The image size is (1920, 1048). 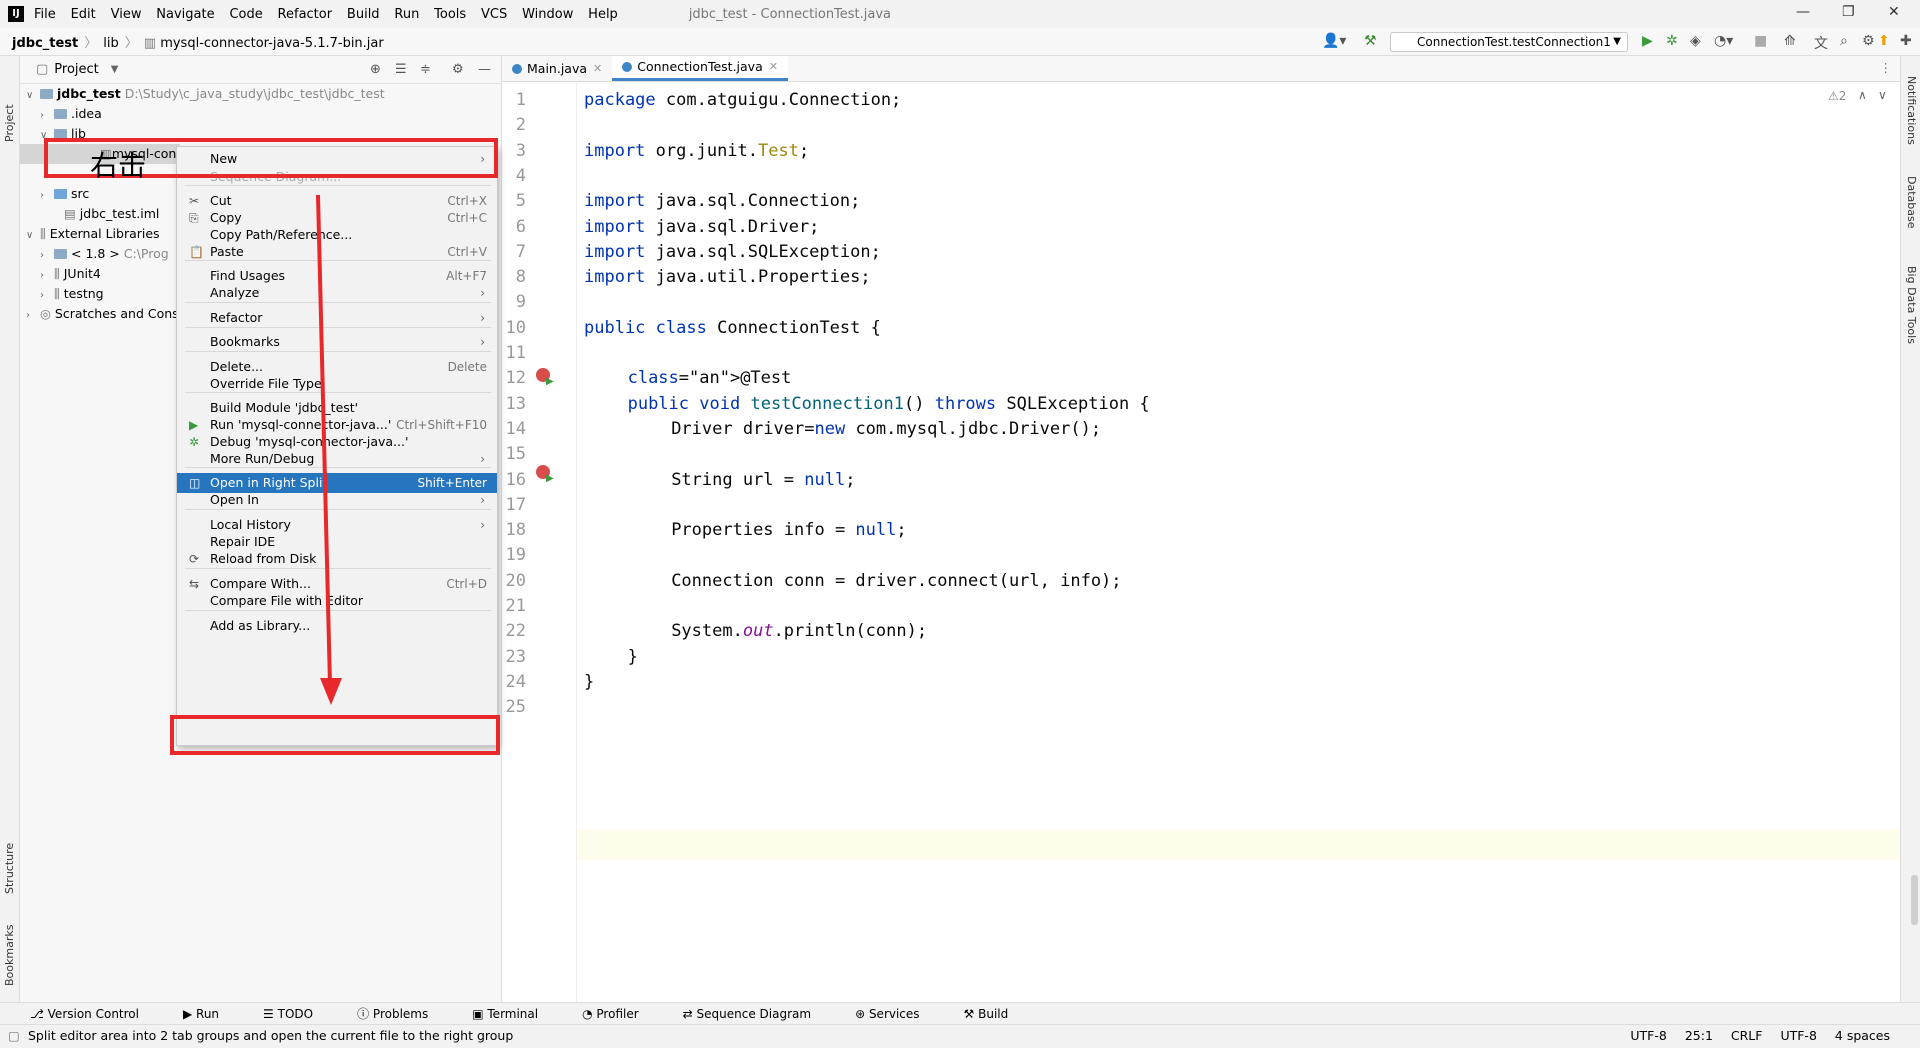 What do you see at coordinates (799, 631) in the screenshot?
I see `code-line: System.out.println(conn);` at bounding box center [799, 631].